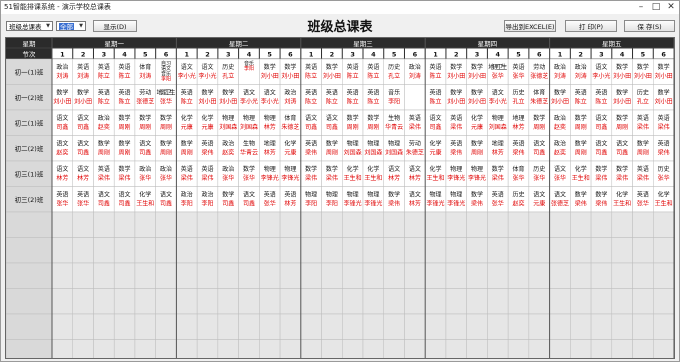 Image resolution: width=680 pixels, height=362 pixels. Describe the element at coordinates (166, 54) in the screenshot. I see `period-header: 6` at that location.